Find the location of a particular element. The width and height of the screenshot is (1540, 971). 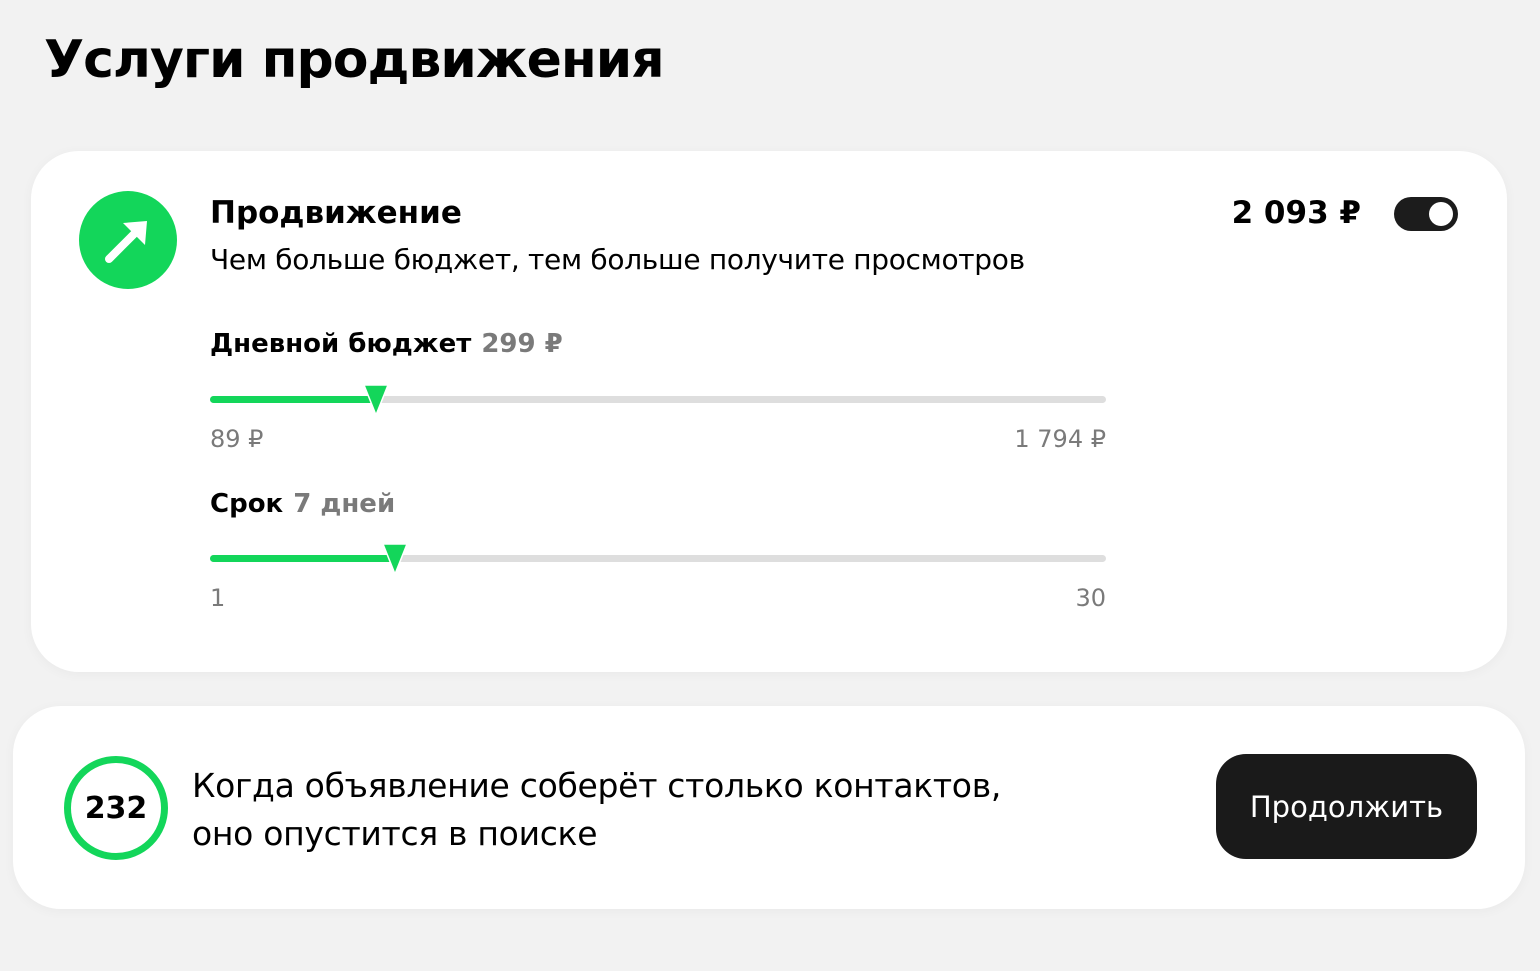

promotion-title: Продвижение is located at coordinates (336, 213).